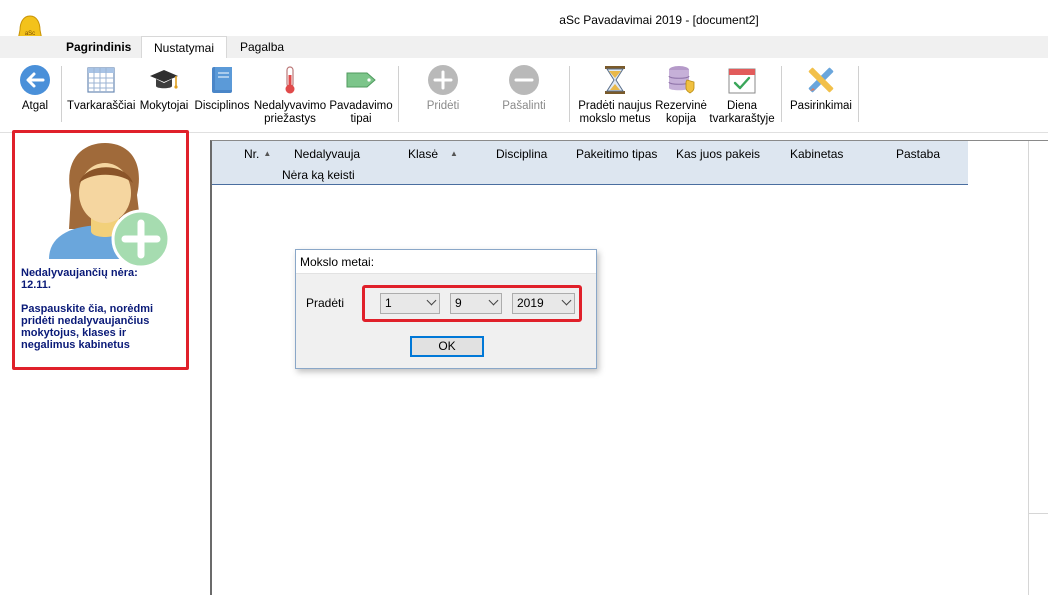 The width and height of the screenshot is (1048, 595). What do you see at coordinates (821, 80) in the screenshot?
I see `pencil-ruler-icon` at bounding box center [821, 80].